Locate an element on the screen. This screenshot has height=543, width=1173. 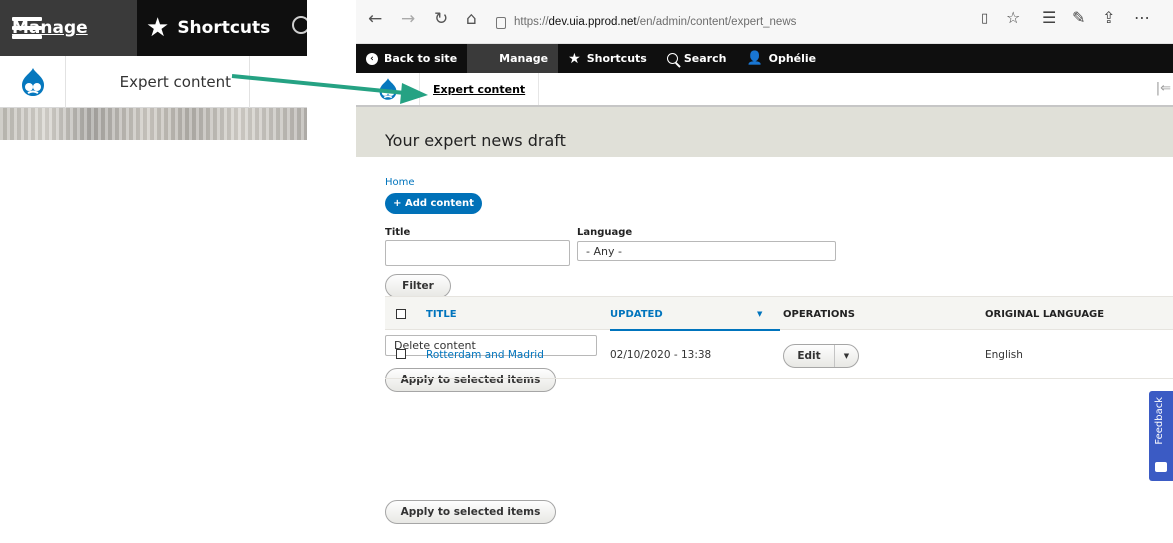
user-label: Ophélie is located at coordinates (792, 58).